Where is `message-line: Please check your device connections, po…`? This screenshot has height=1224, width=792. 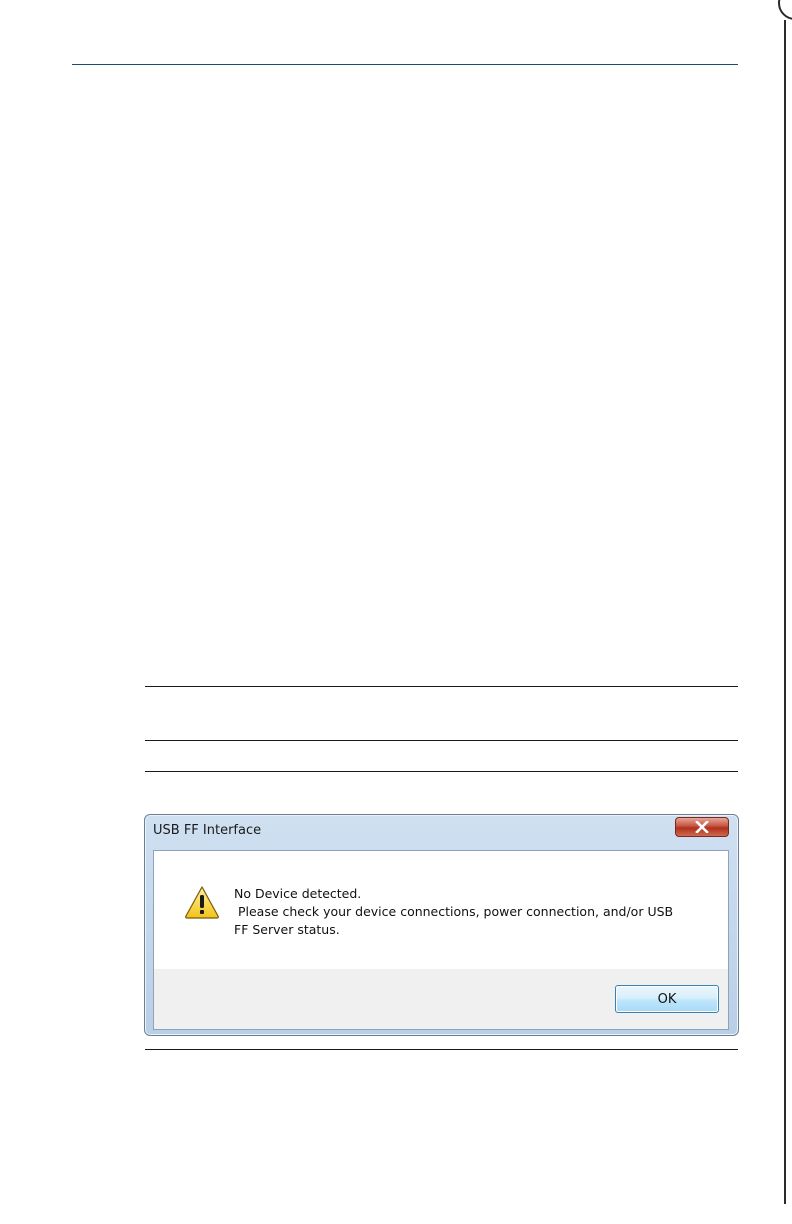 message-line: Please check your device connections, po… is located at coordinates (454, 911).